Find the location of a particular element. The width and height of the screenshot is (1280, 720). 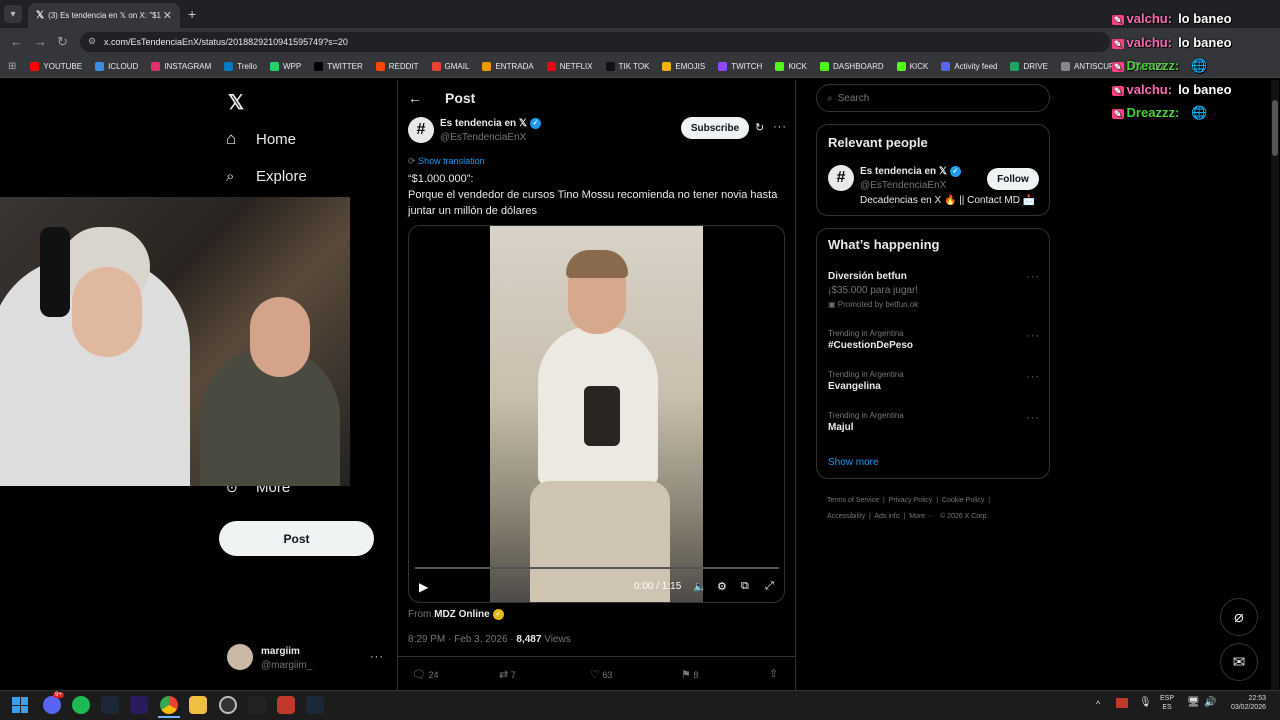

fullscreen-icon: ⤢ is located at coordinates (769, 586).